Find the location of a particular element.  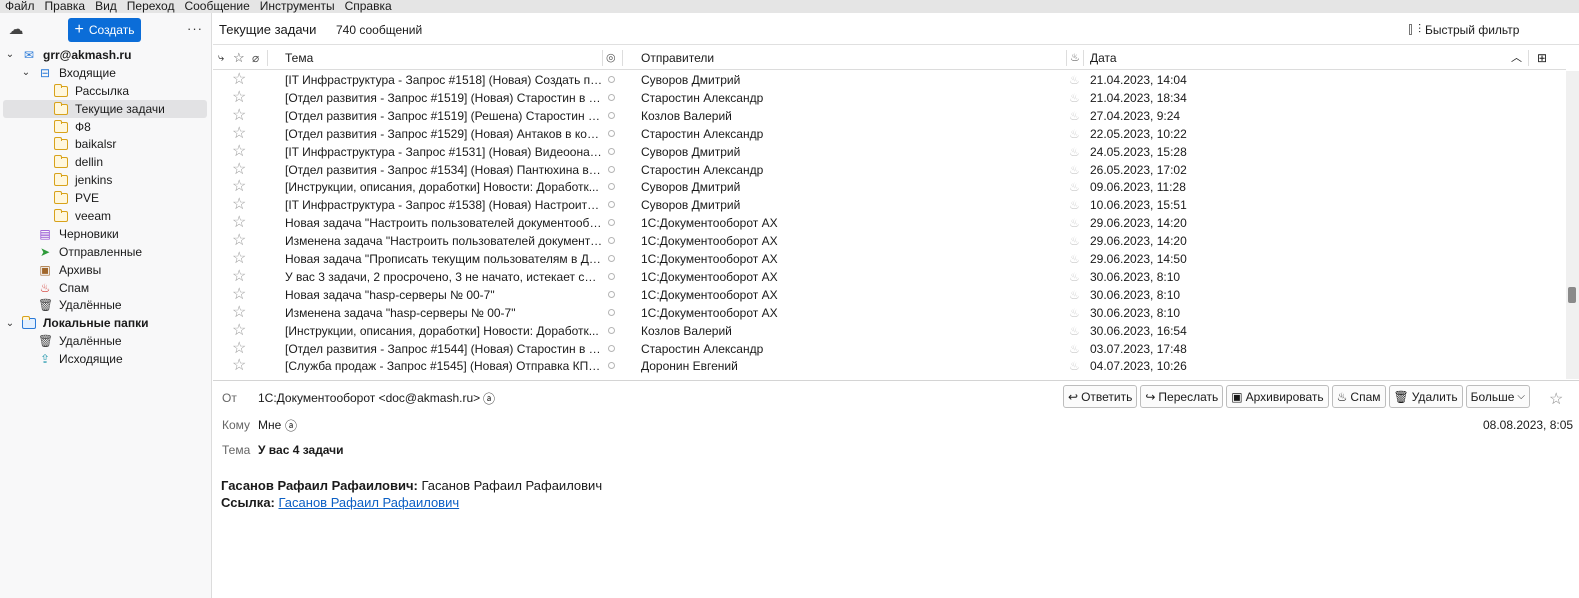

menu-file: Файл is located at coordinates (20, 6).